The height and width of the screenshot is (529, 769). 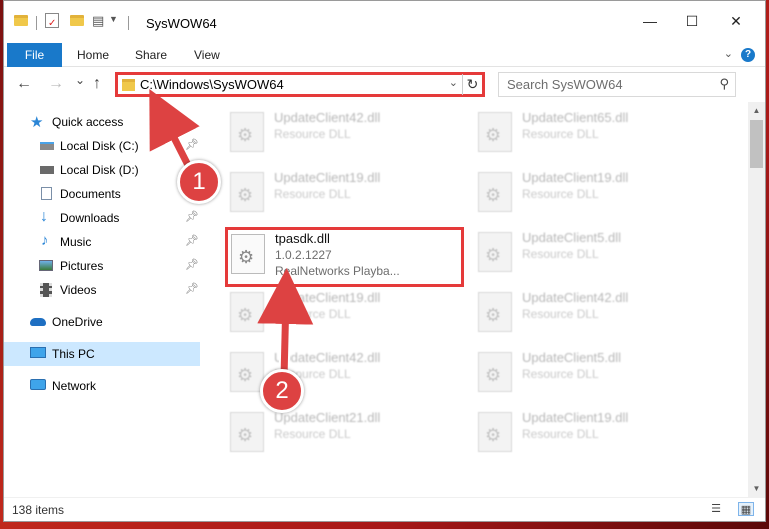 I want to click on annotation-arrows, so click(x=231, y=234).